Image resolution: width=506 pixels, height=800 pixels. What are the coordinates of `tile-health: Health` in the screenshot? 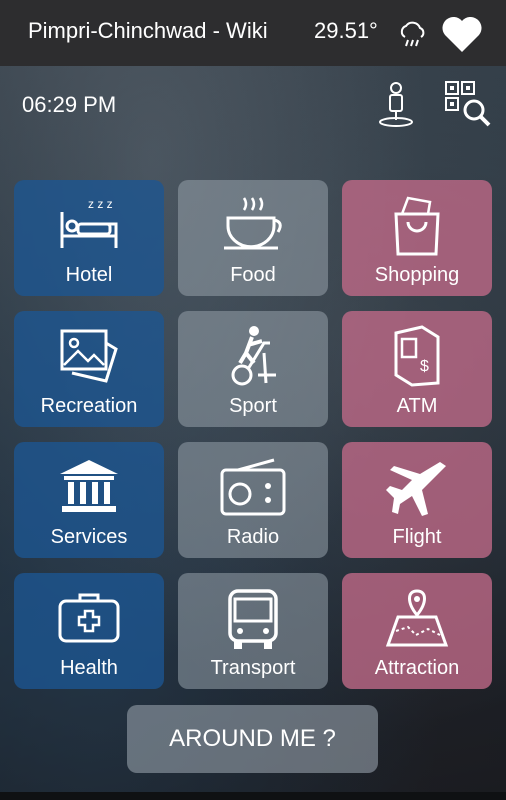 It's located at (89, 631).